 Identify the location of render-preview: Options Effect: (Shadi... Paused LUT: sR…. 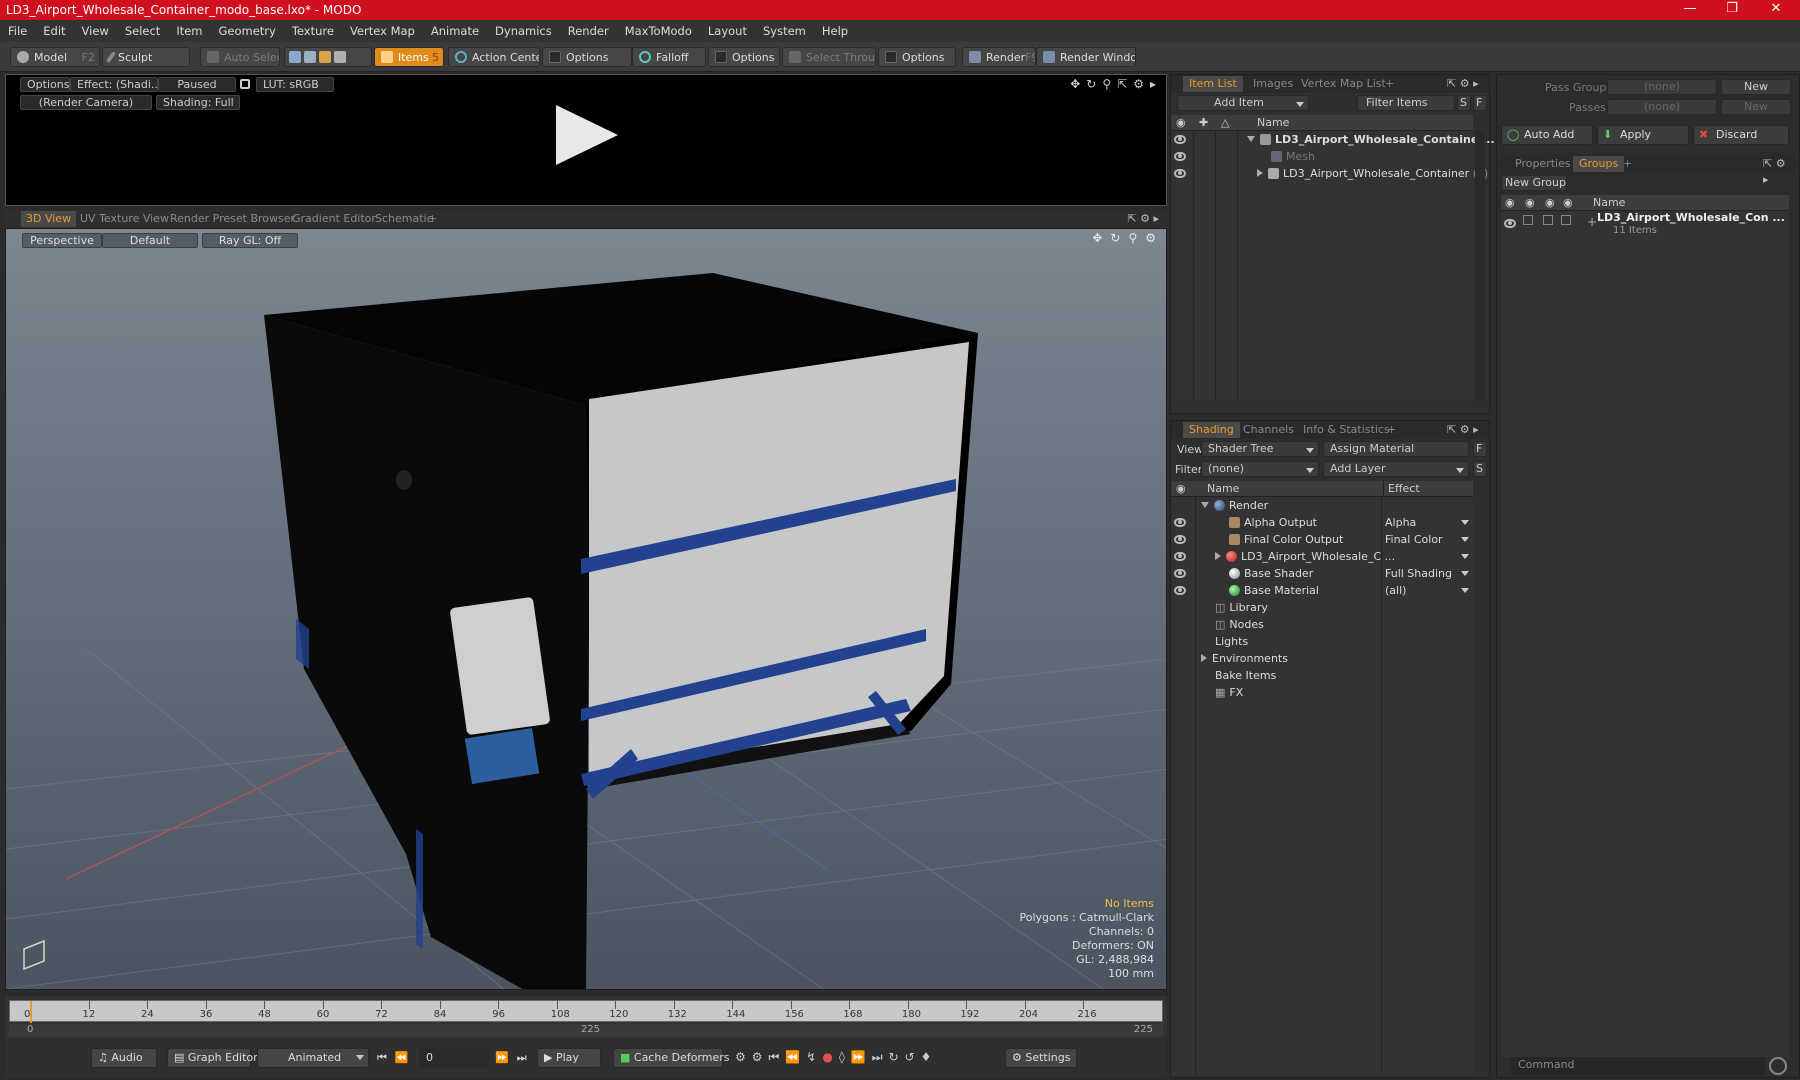
(586, 140).